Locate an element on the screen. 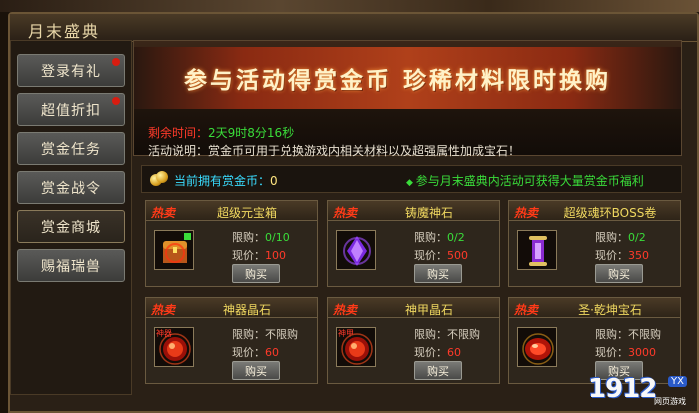 The width and height of the screenshot is (699, 413). shop-card: 热卖 圣·乾坤宝石 限购：不限购 现价：3000 购买 is located at coordinates (594, 340).